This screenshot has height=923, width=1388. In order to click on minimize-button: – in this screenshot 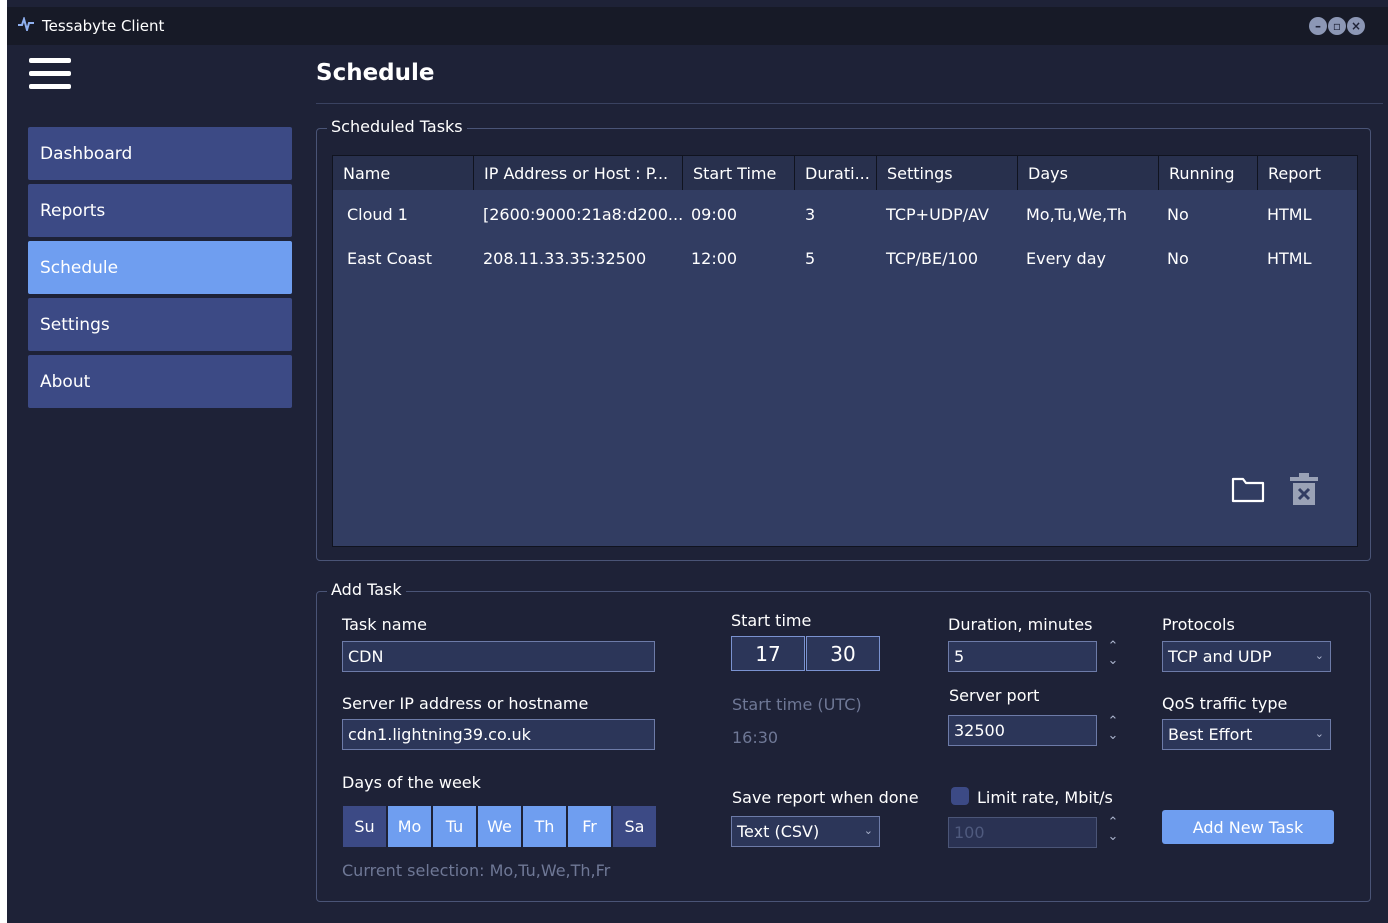, I will do `click(1318, 26)`.